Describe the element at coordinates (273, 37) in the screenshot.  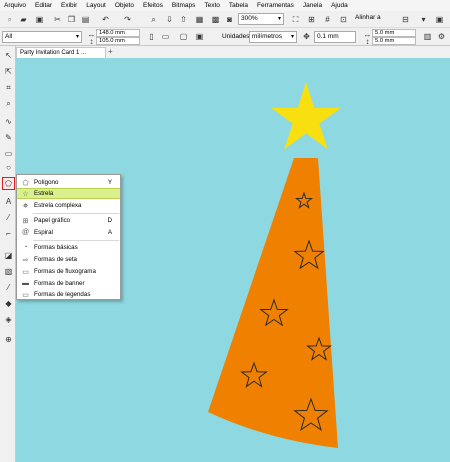
I see `units-select: milímetros` at that location.